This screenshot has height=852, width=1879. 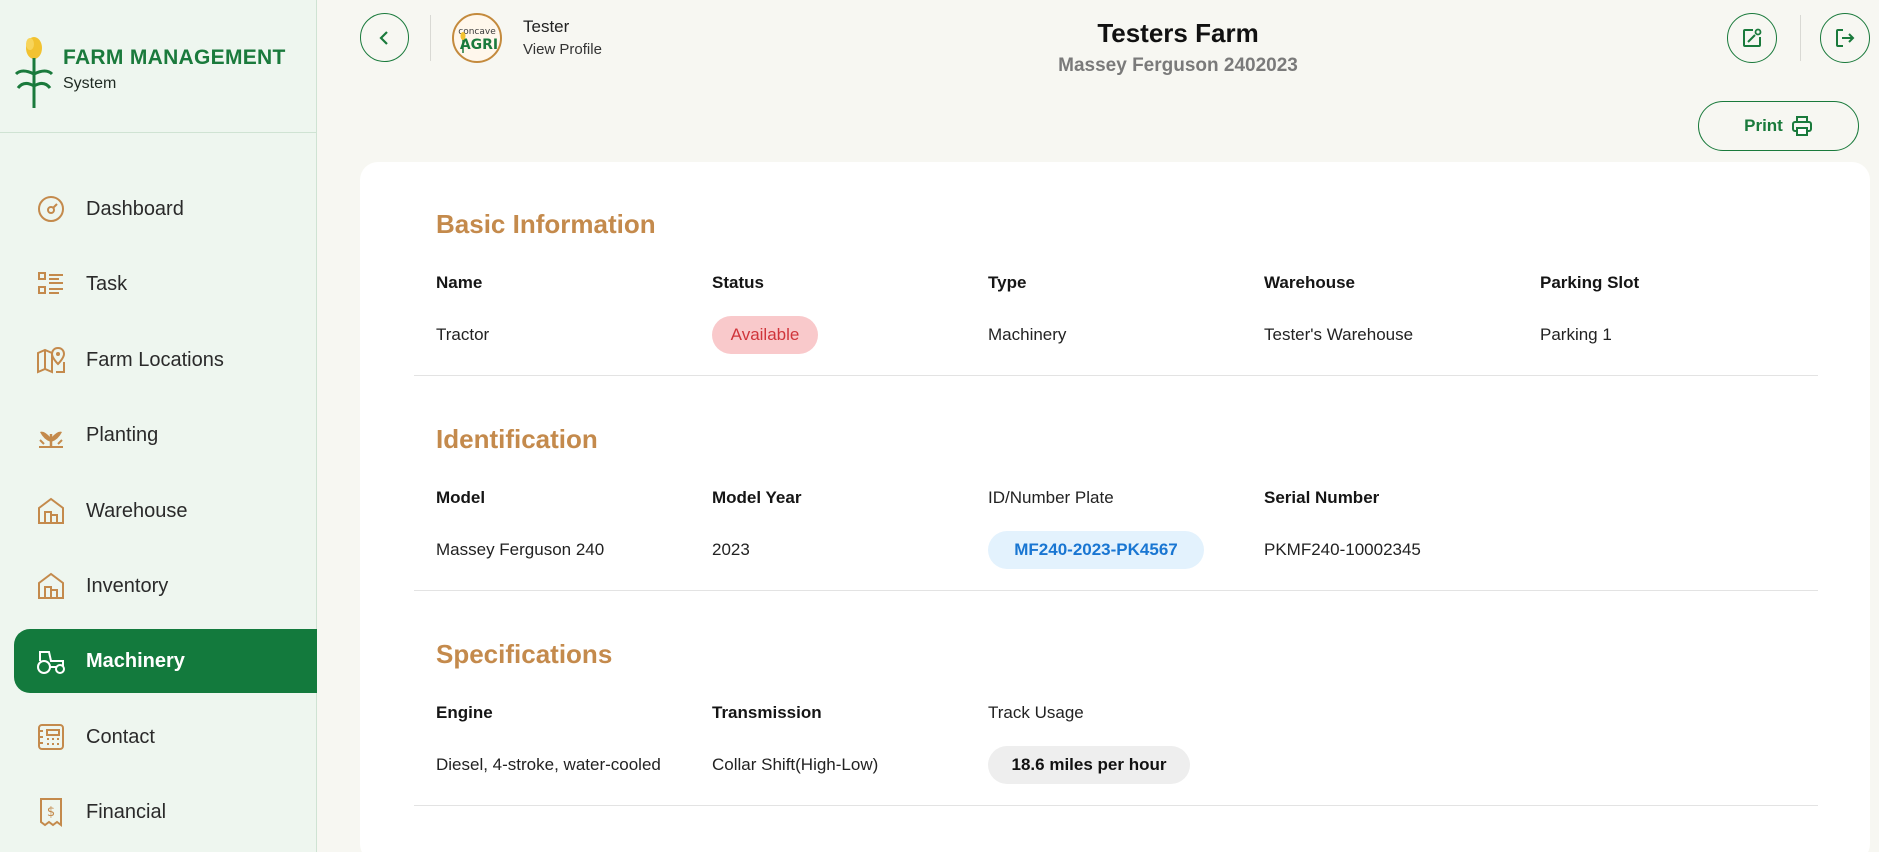 I want to click on task-list-icon, so click(x=51, y=284).